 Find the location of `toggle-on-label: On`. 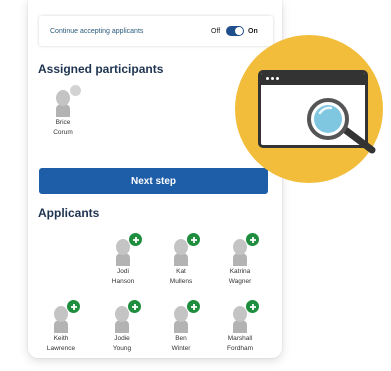

toggle-on-label: On is located at coordinates (253, 31).